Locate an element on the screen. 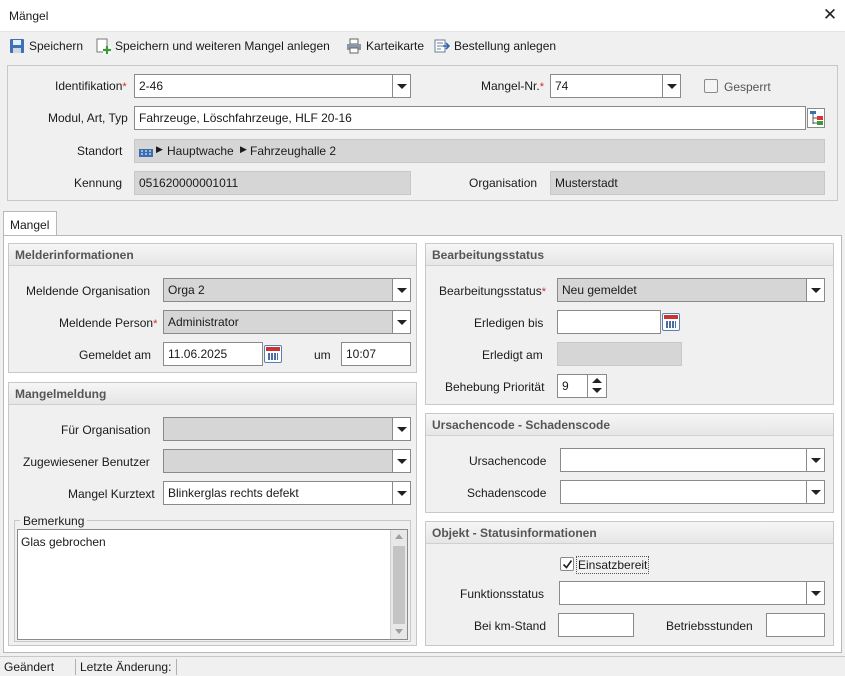 The width and height of the screenshot is (845, 676). cause-combo is located at coordinates (692, 460).